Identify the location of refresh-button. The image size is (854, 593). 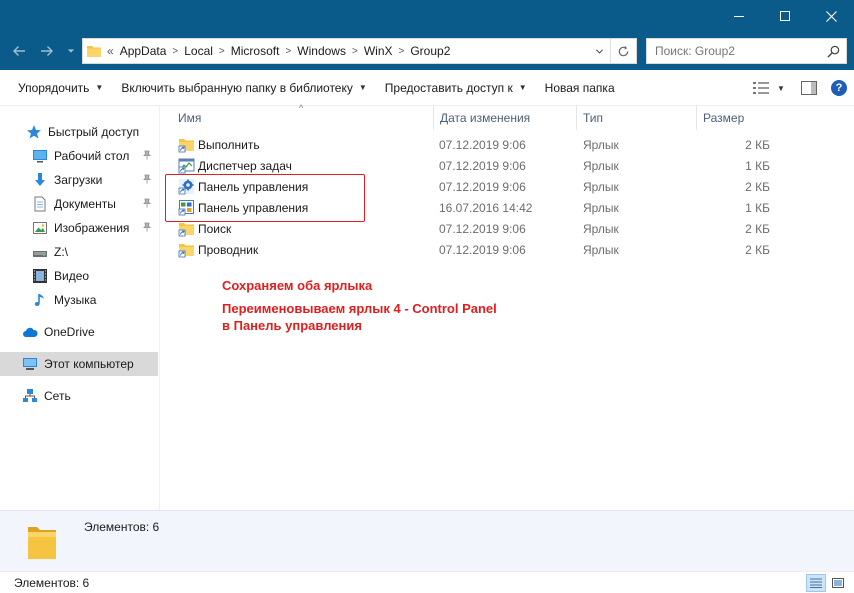
(623, 51).